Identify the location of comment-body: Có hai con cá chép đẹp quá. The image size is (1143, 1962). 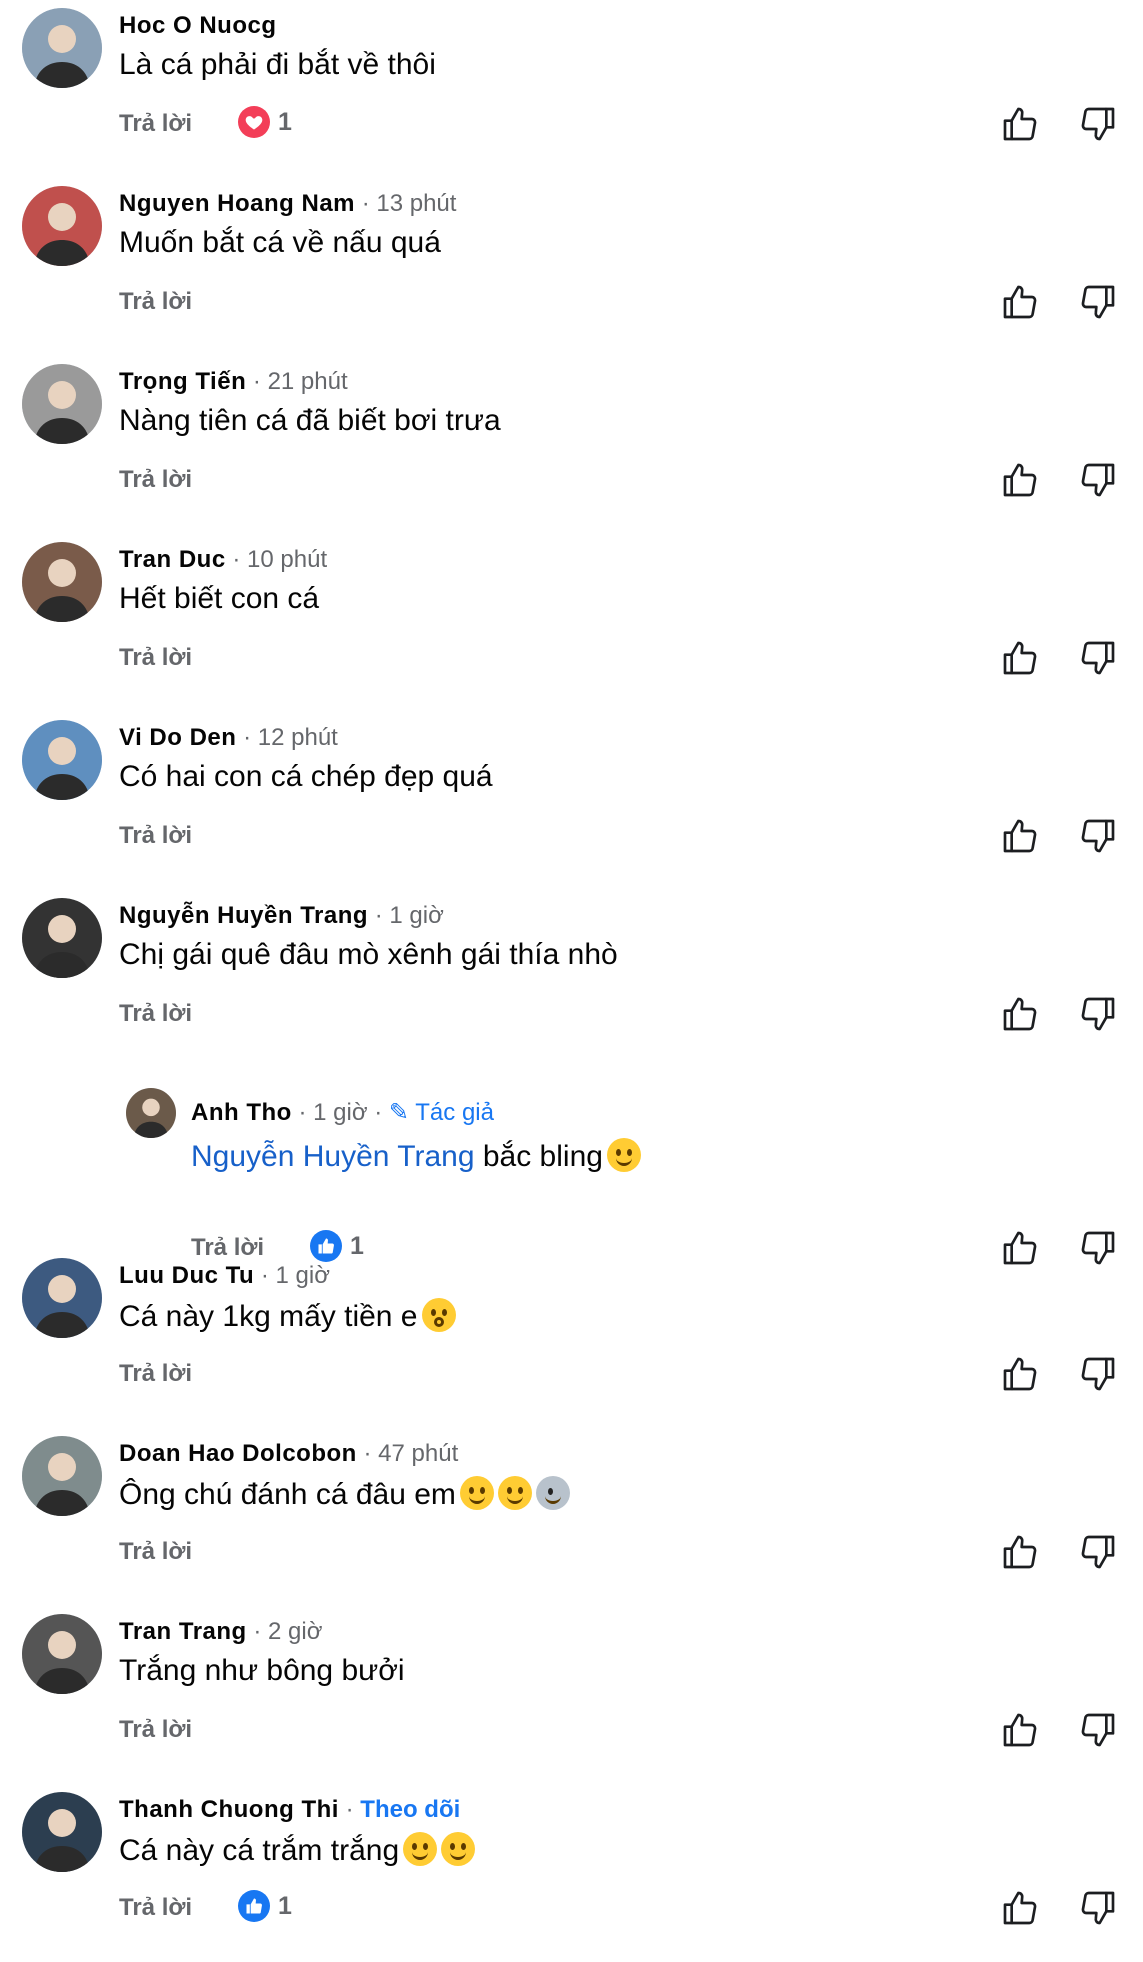
(306, 776).